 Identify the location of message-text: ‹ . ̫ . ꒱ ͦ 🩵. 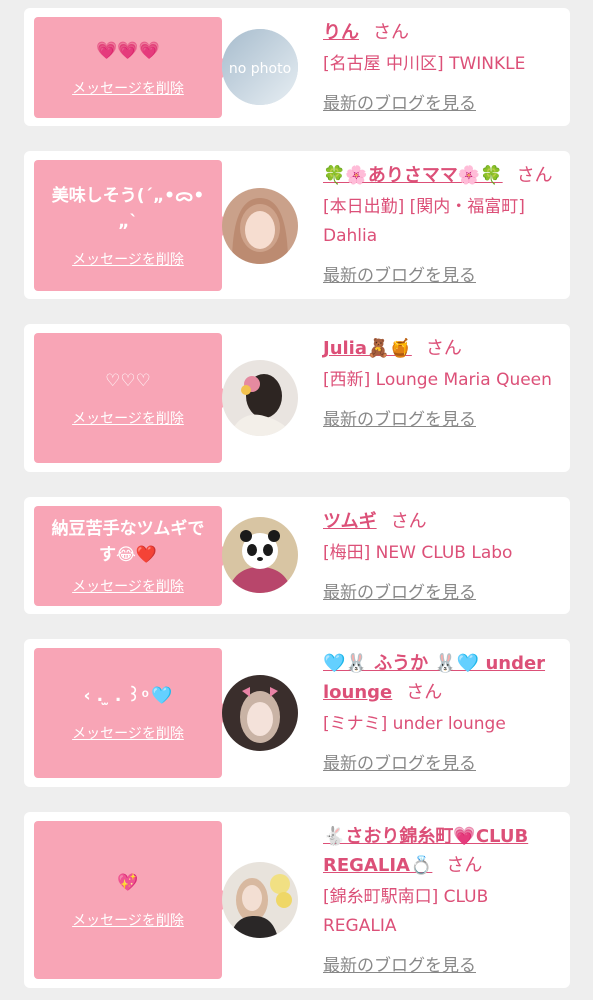
(128, 696).